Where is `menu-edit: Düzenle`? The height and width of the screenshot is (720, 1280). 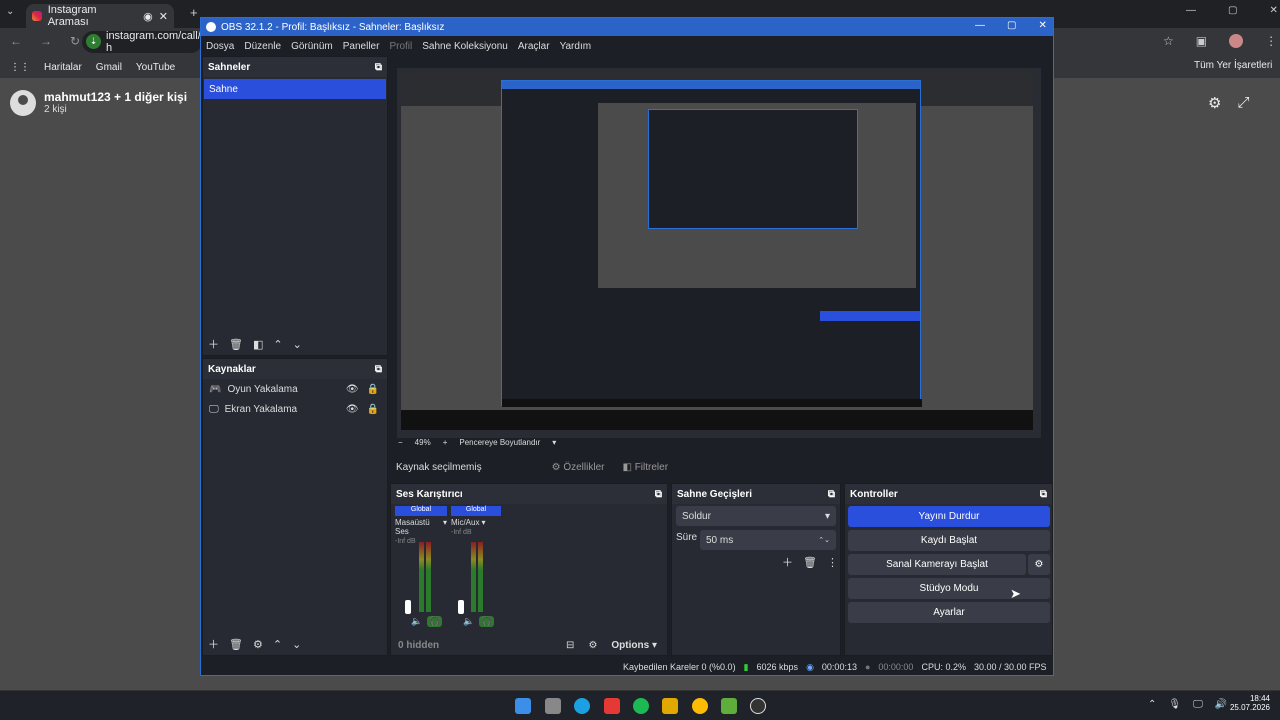
menu-edit: Düzenle is located at coordinates (262, 46).